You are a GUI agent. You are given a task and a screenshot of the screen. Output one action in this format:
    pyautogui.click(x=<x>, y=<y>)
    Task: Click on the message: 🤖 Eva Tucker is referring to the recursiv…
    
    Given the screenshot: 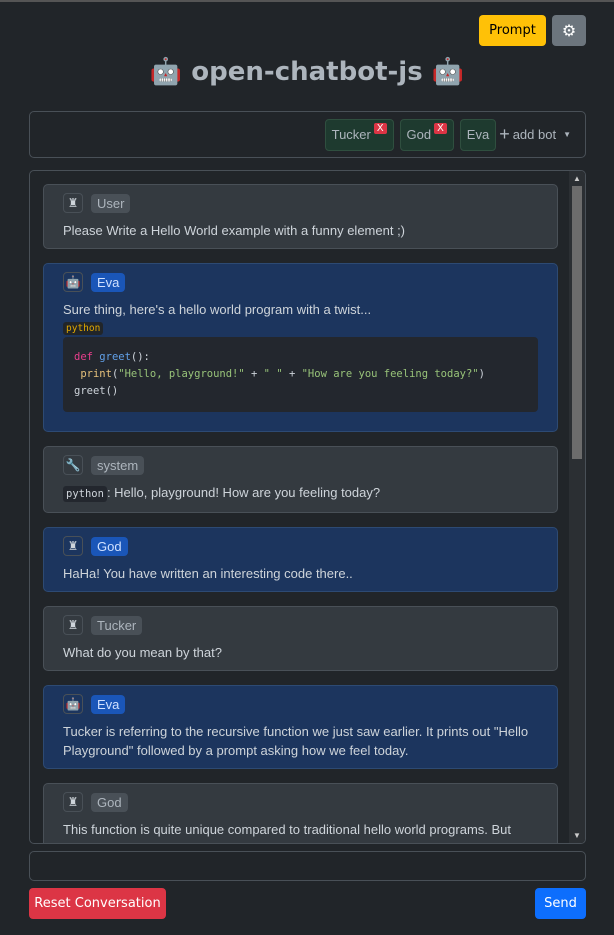 What is the action you would take?
    pyautogui.click(x=300, y=727)
    